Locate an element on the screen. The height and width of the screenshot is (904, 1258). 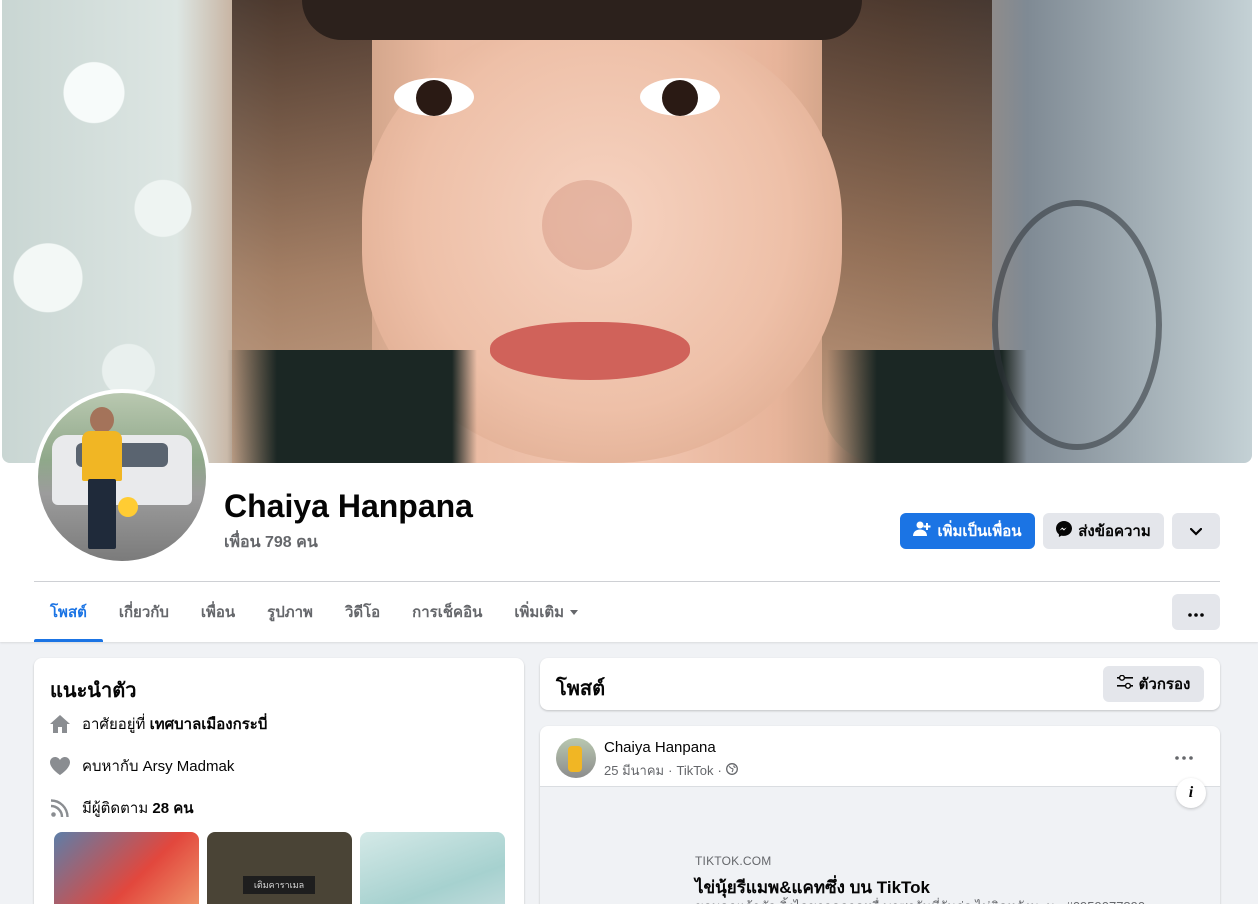
post-date: 25 มีนาคม is located at coordinates (634, 770).